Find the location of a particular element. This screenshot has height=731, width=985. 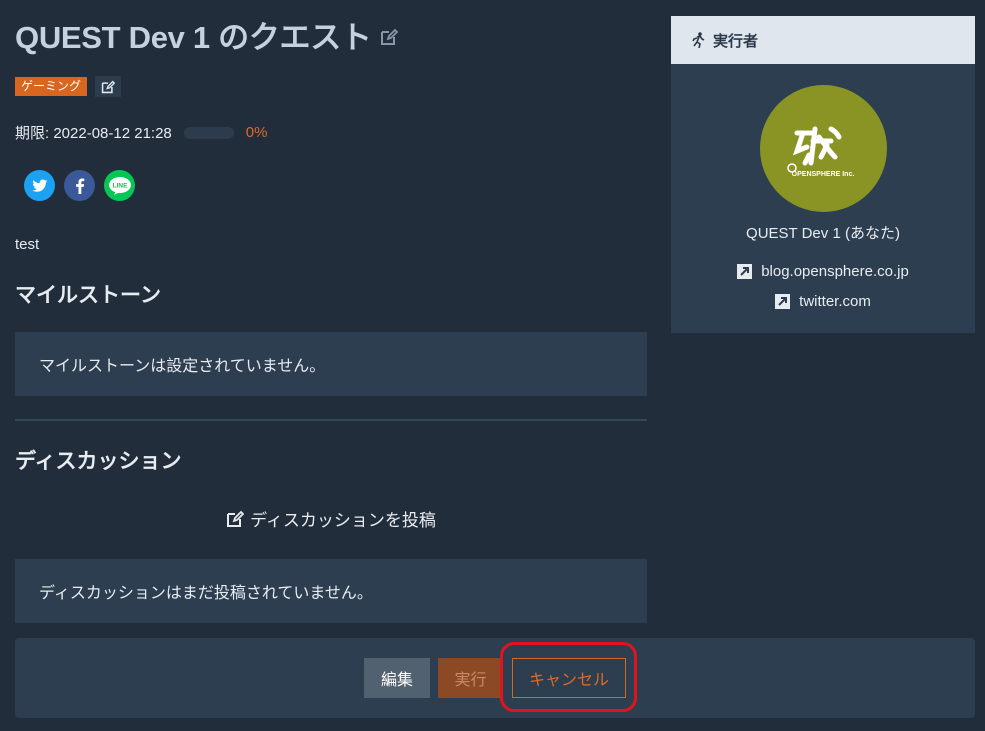

due-row: 期限: 2022-08-12 21:28 0% is located at coordinates (331, 132).